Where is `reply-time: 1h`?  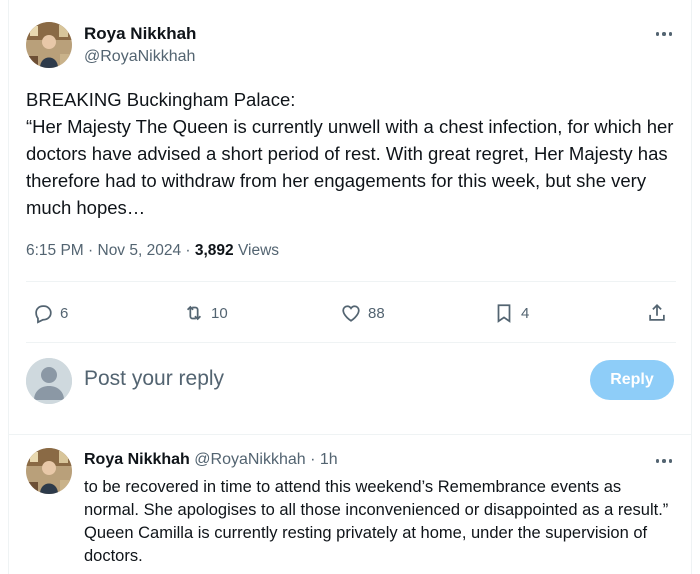
reply-time: 1h is located at coordinates (329, 459).